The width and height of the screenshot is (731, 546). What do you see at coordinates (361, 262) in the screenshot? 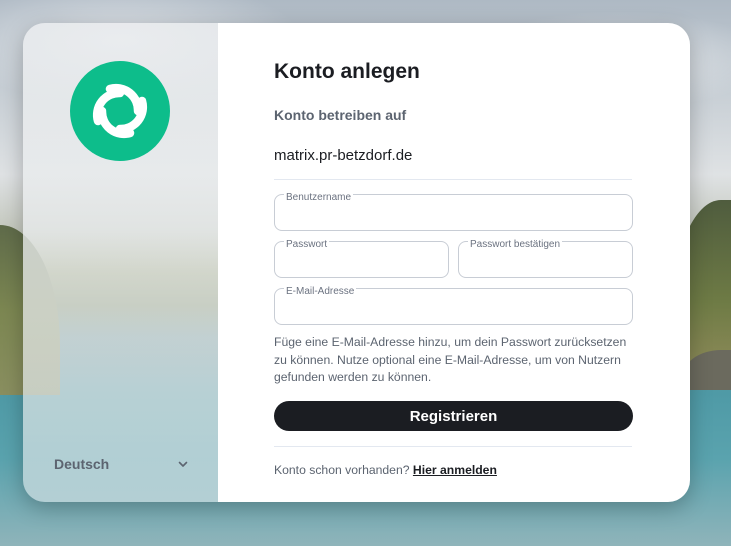
I see `password-input` at bounding box center [361, 262].